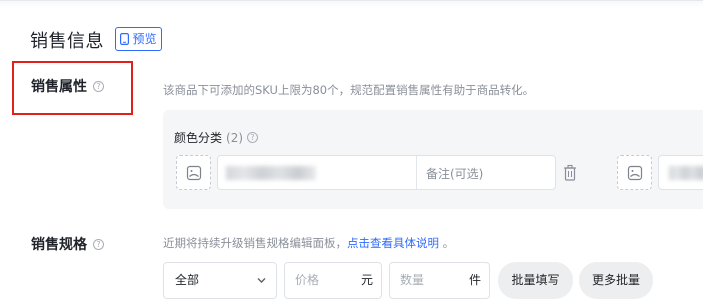  I want to click on chevron-down-icon, so click(261, 280).